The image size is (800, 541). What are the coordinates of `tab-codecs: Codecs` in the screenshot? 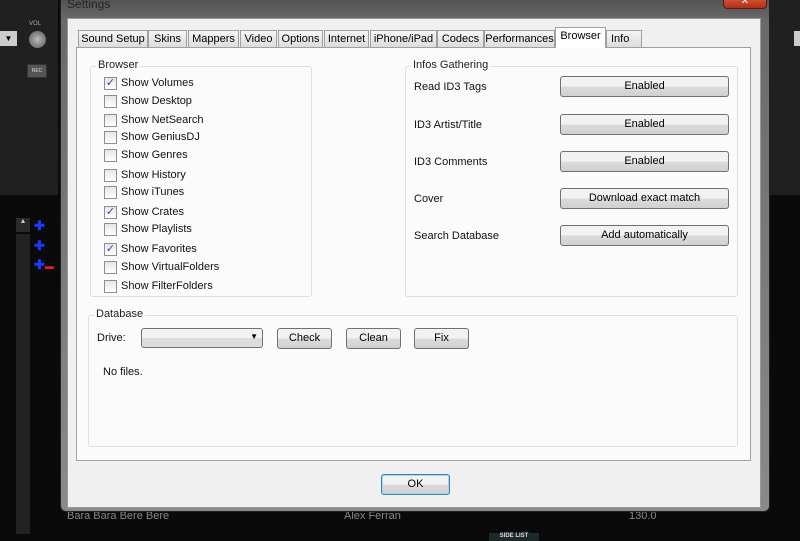 It's located at (460, 38).